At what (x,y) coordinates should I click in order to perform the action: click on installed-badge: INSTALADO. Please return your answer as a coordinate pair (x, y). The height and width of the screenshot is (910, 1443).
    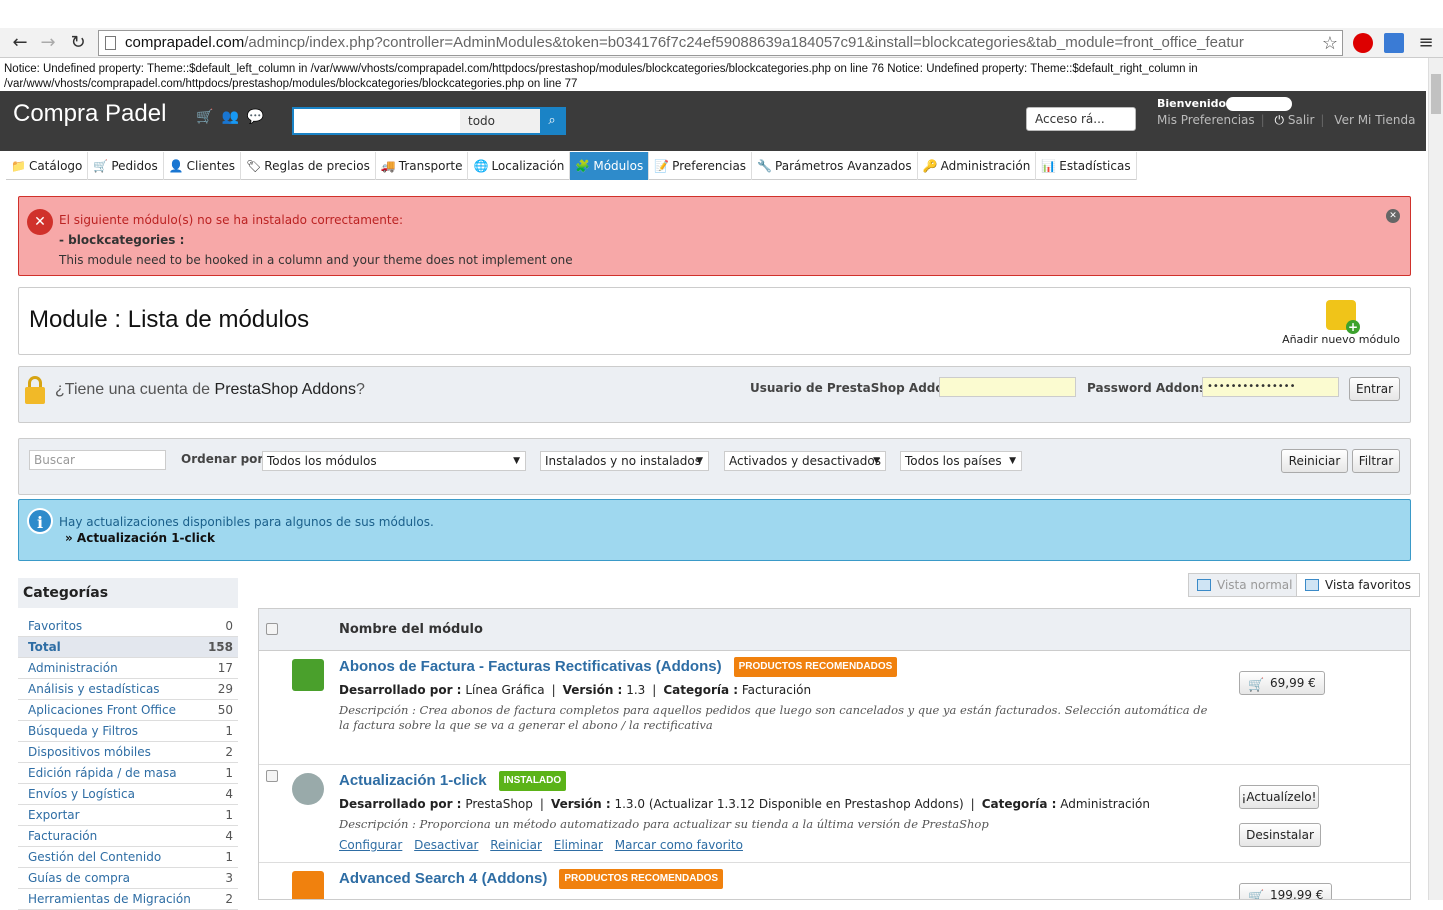
    Looking at the image, I should click on (532, 781).